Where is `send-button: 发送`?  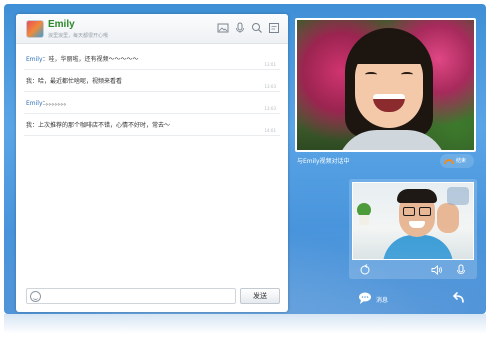
send-button: 发送 is located at coordinates (260, 296).